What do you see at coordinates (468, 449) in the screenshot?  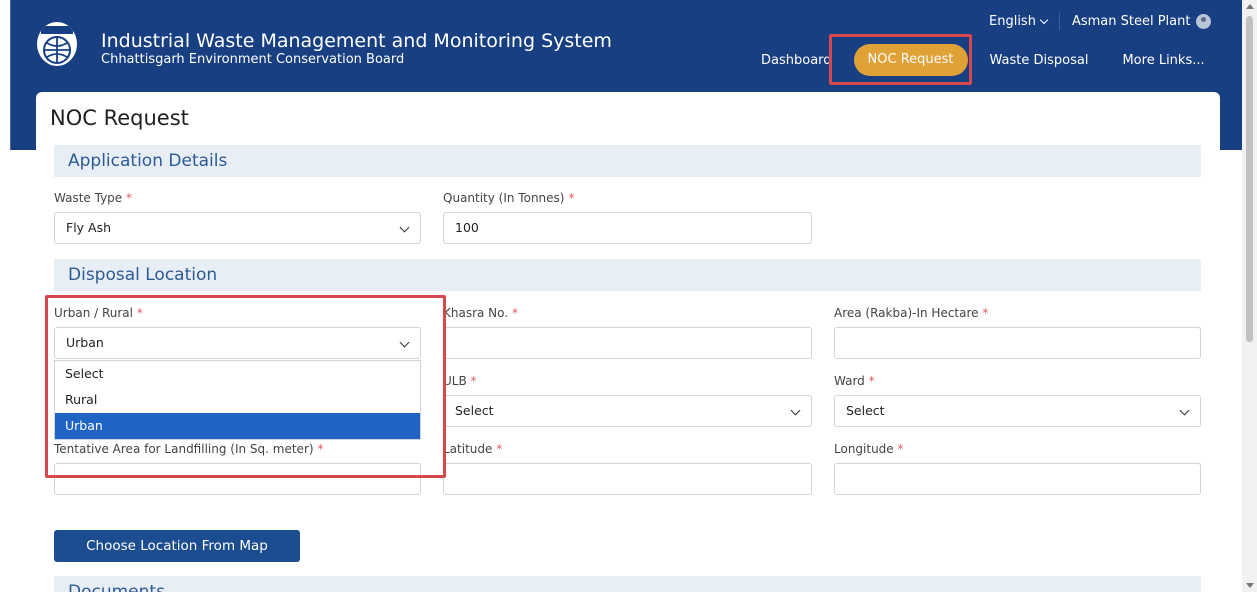 I see `latitude-label-text: Latitude` at bounding box center [468, 449].